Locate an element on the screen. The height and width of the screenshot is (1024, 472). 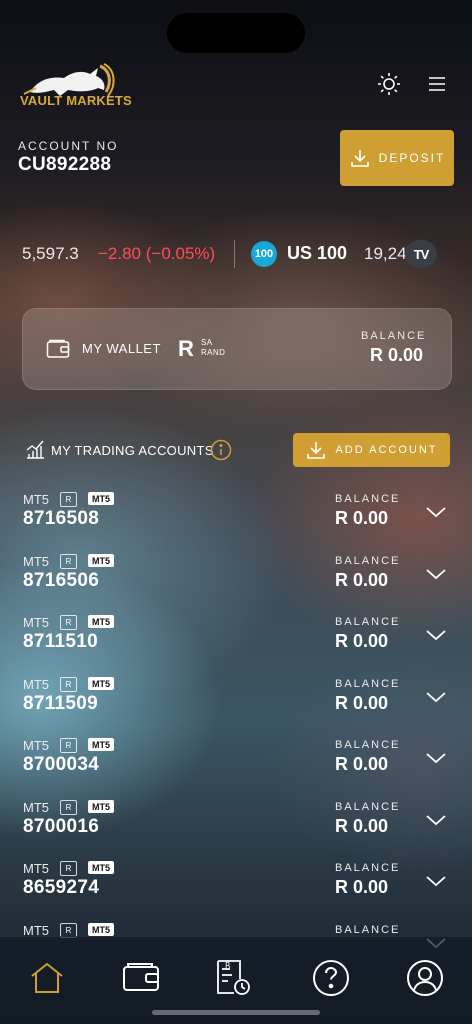
ticker-divider is located at coordinates (234, 254).